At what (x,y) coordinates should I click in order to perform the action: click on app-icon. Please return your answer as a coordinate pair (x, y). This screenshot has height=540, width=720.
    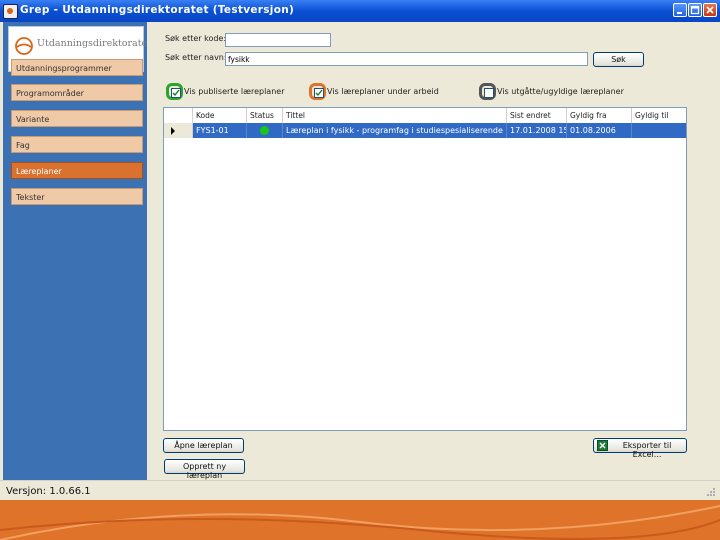
    Looking at the image, I should click on (10, 11).